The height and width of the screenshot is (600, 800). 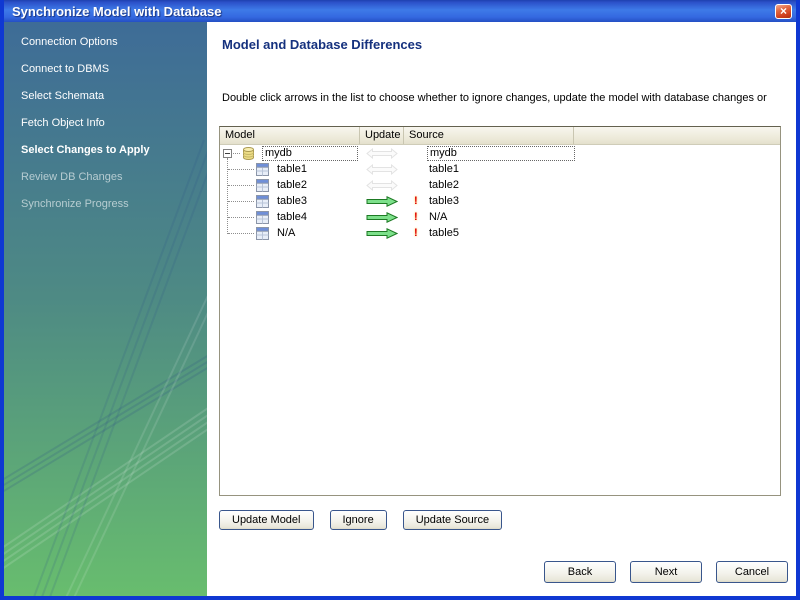 I want to click on model-name: table1, so click(x=292, y=168).